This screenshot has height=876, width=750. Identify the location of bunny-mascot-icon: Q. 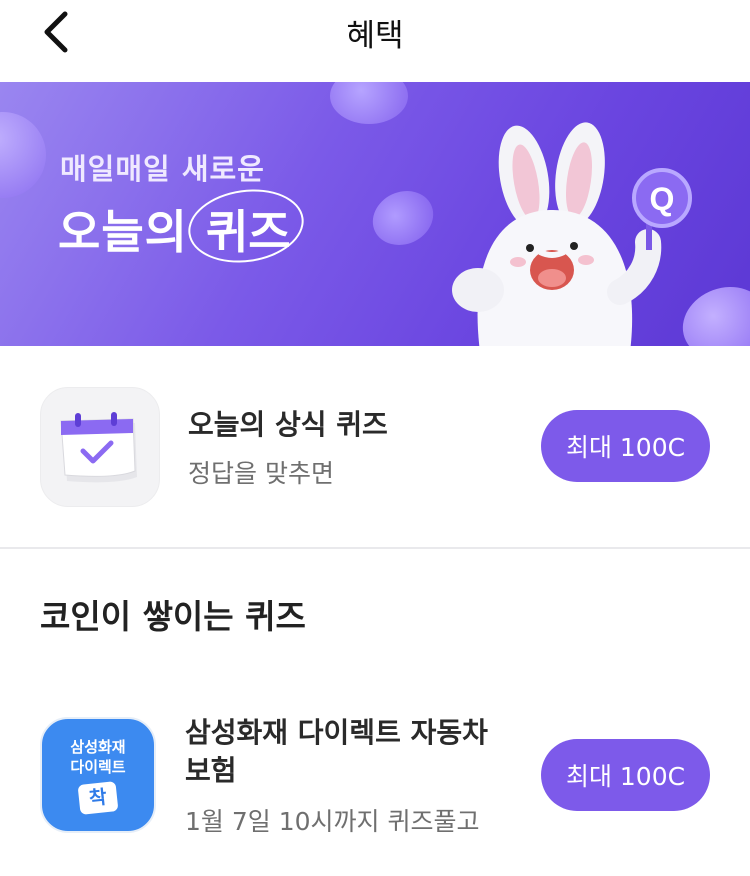
(572, 234).